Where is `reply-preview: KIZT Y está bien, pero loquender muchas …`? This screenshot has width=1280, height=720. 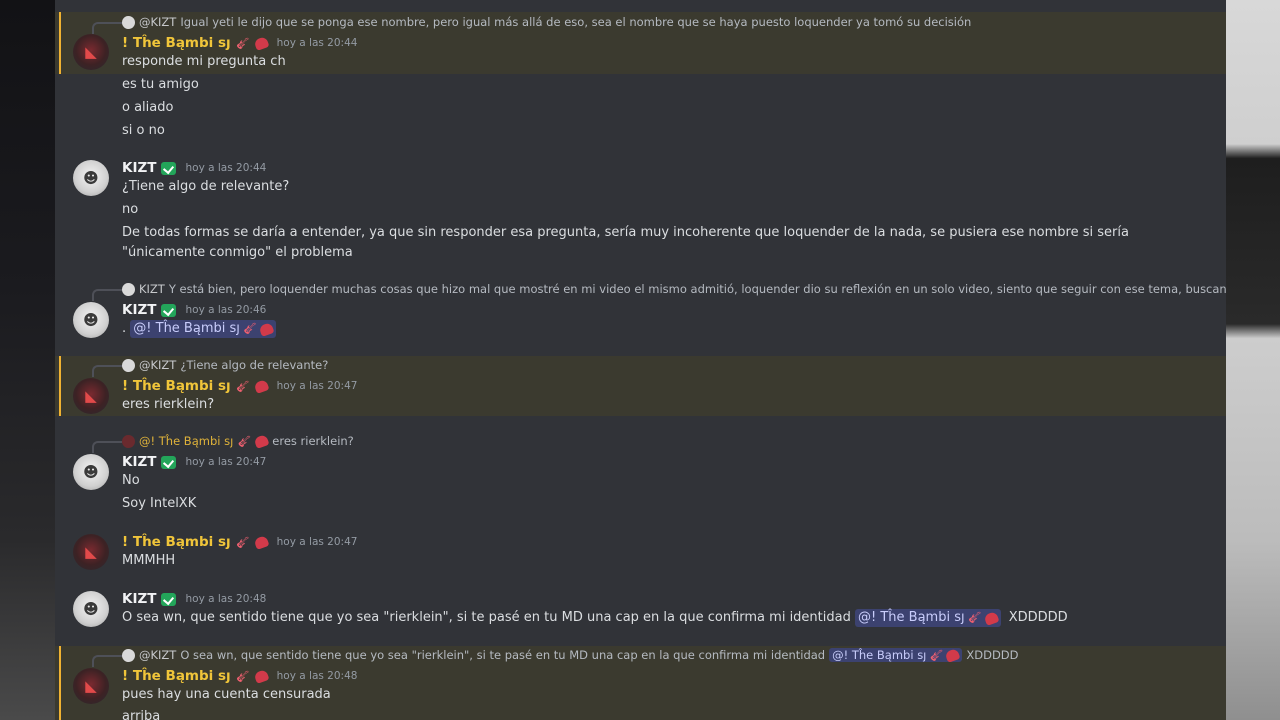 reply-preview: KIZT Y está bien, pero loquender muchas … is located at coordinates (659, 291).